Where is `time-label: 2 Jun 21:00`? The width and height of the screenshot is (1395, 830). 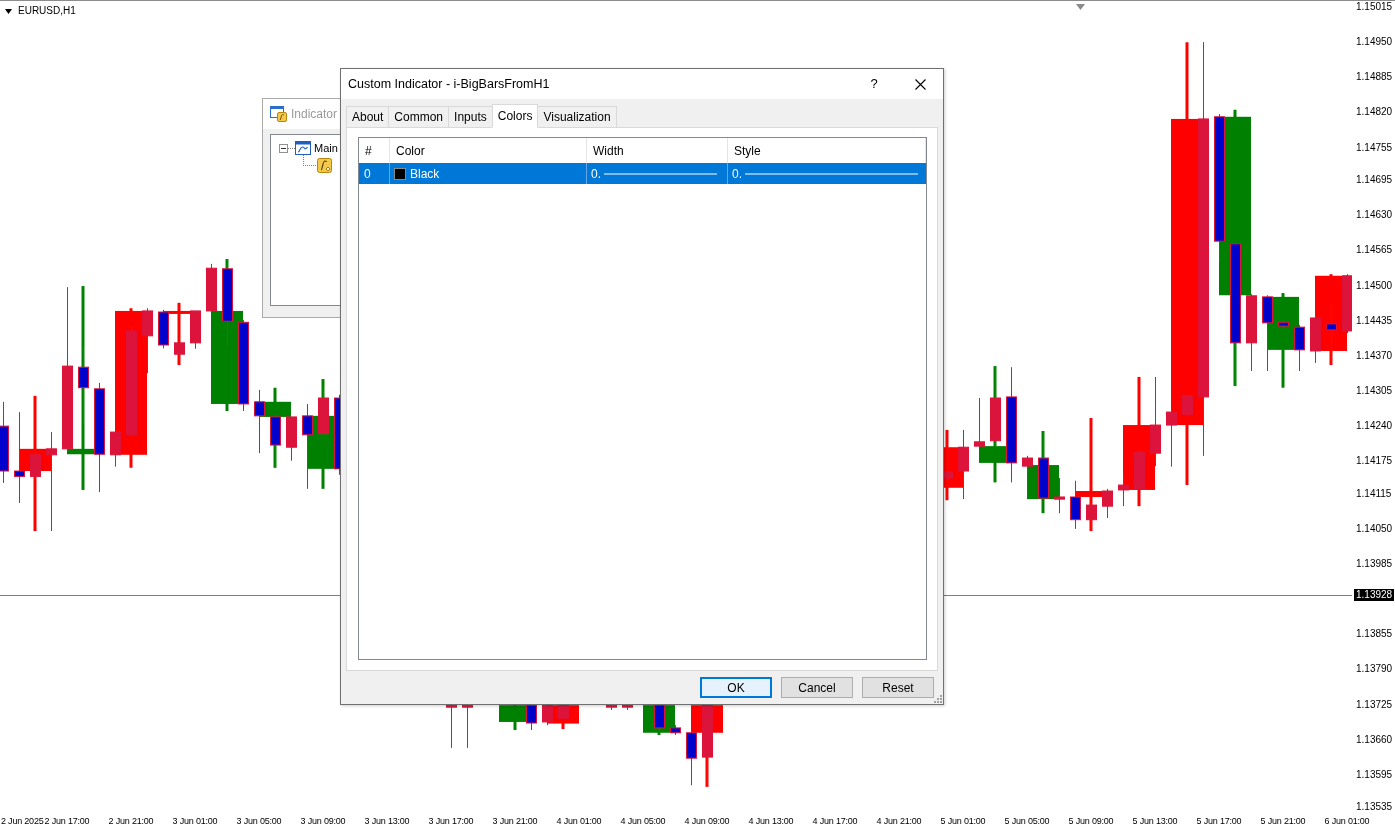
time-label: 2 Jun 21:00 is located at coordinates (131, 821).